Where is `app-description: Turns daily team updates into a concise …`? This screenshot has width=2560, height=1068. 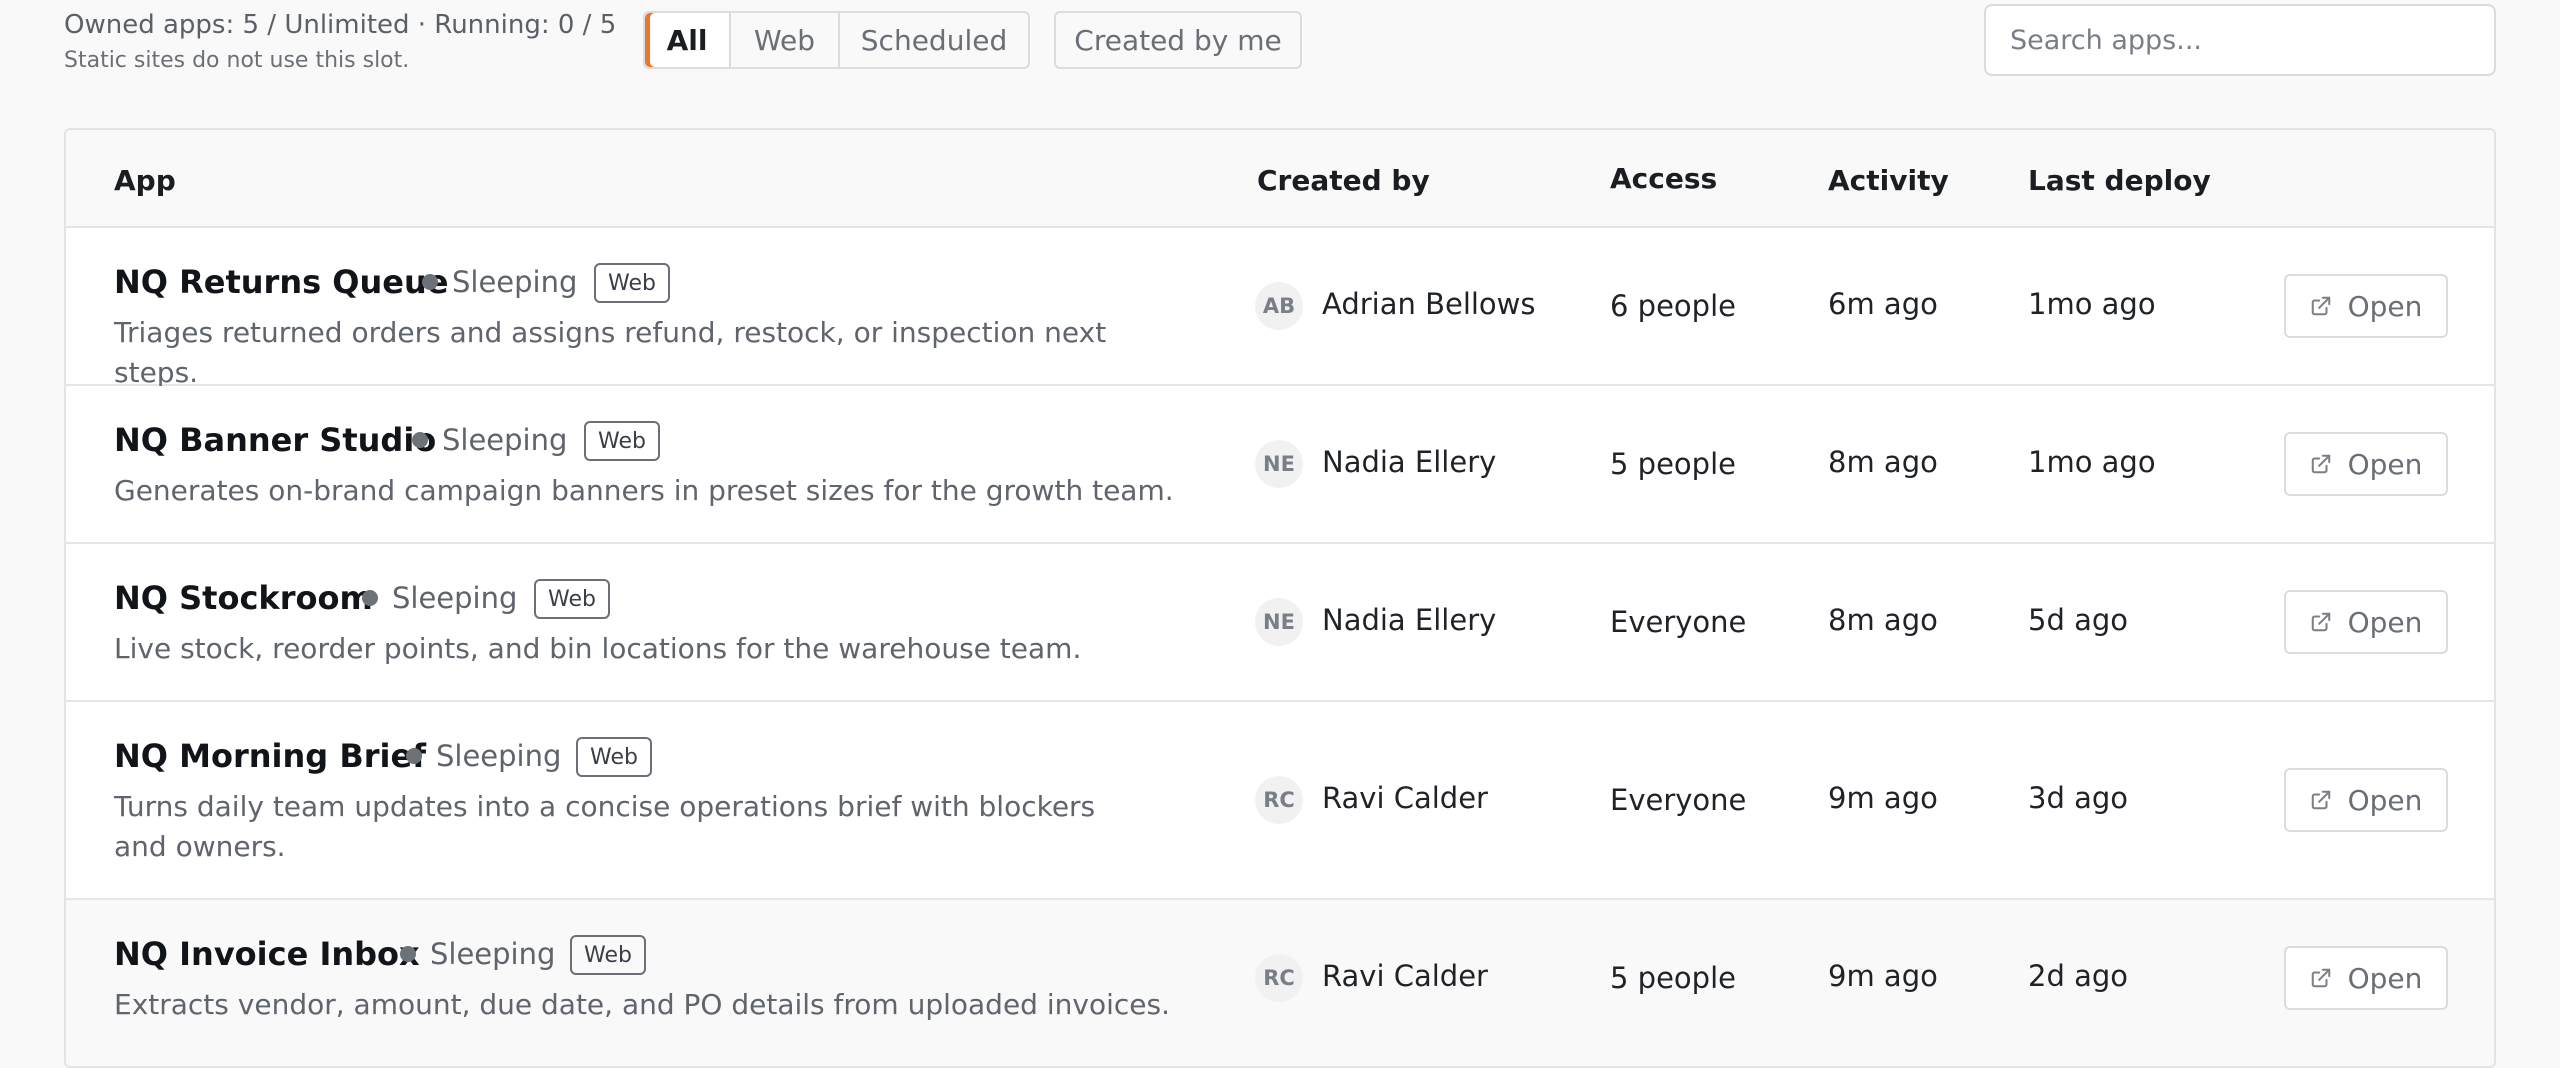
app-description: Turns daily team updates into a concise … is located at coordinates (605, 826).